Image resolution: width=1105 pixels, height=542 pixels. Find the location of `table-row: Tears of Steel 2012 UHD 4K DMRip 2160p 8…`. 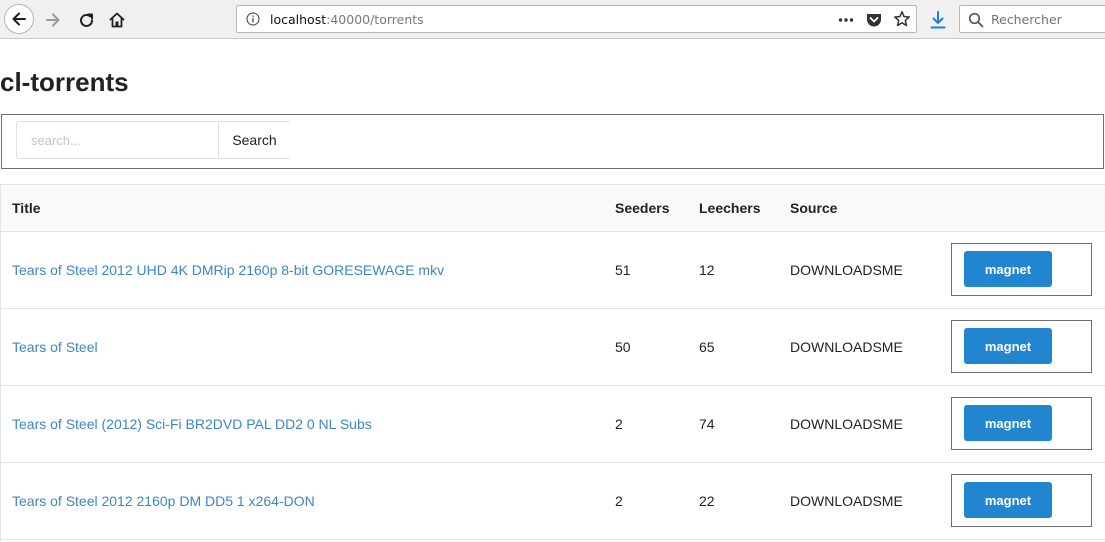

table-row: Tears of Steel 2012 UHD 4K DMRip 2160p 8… is located at coordinates (553, 270).